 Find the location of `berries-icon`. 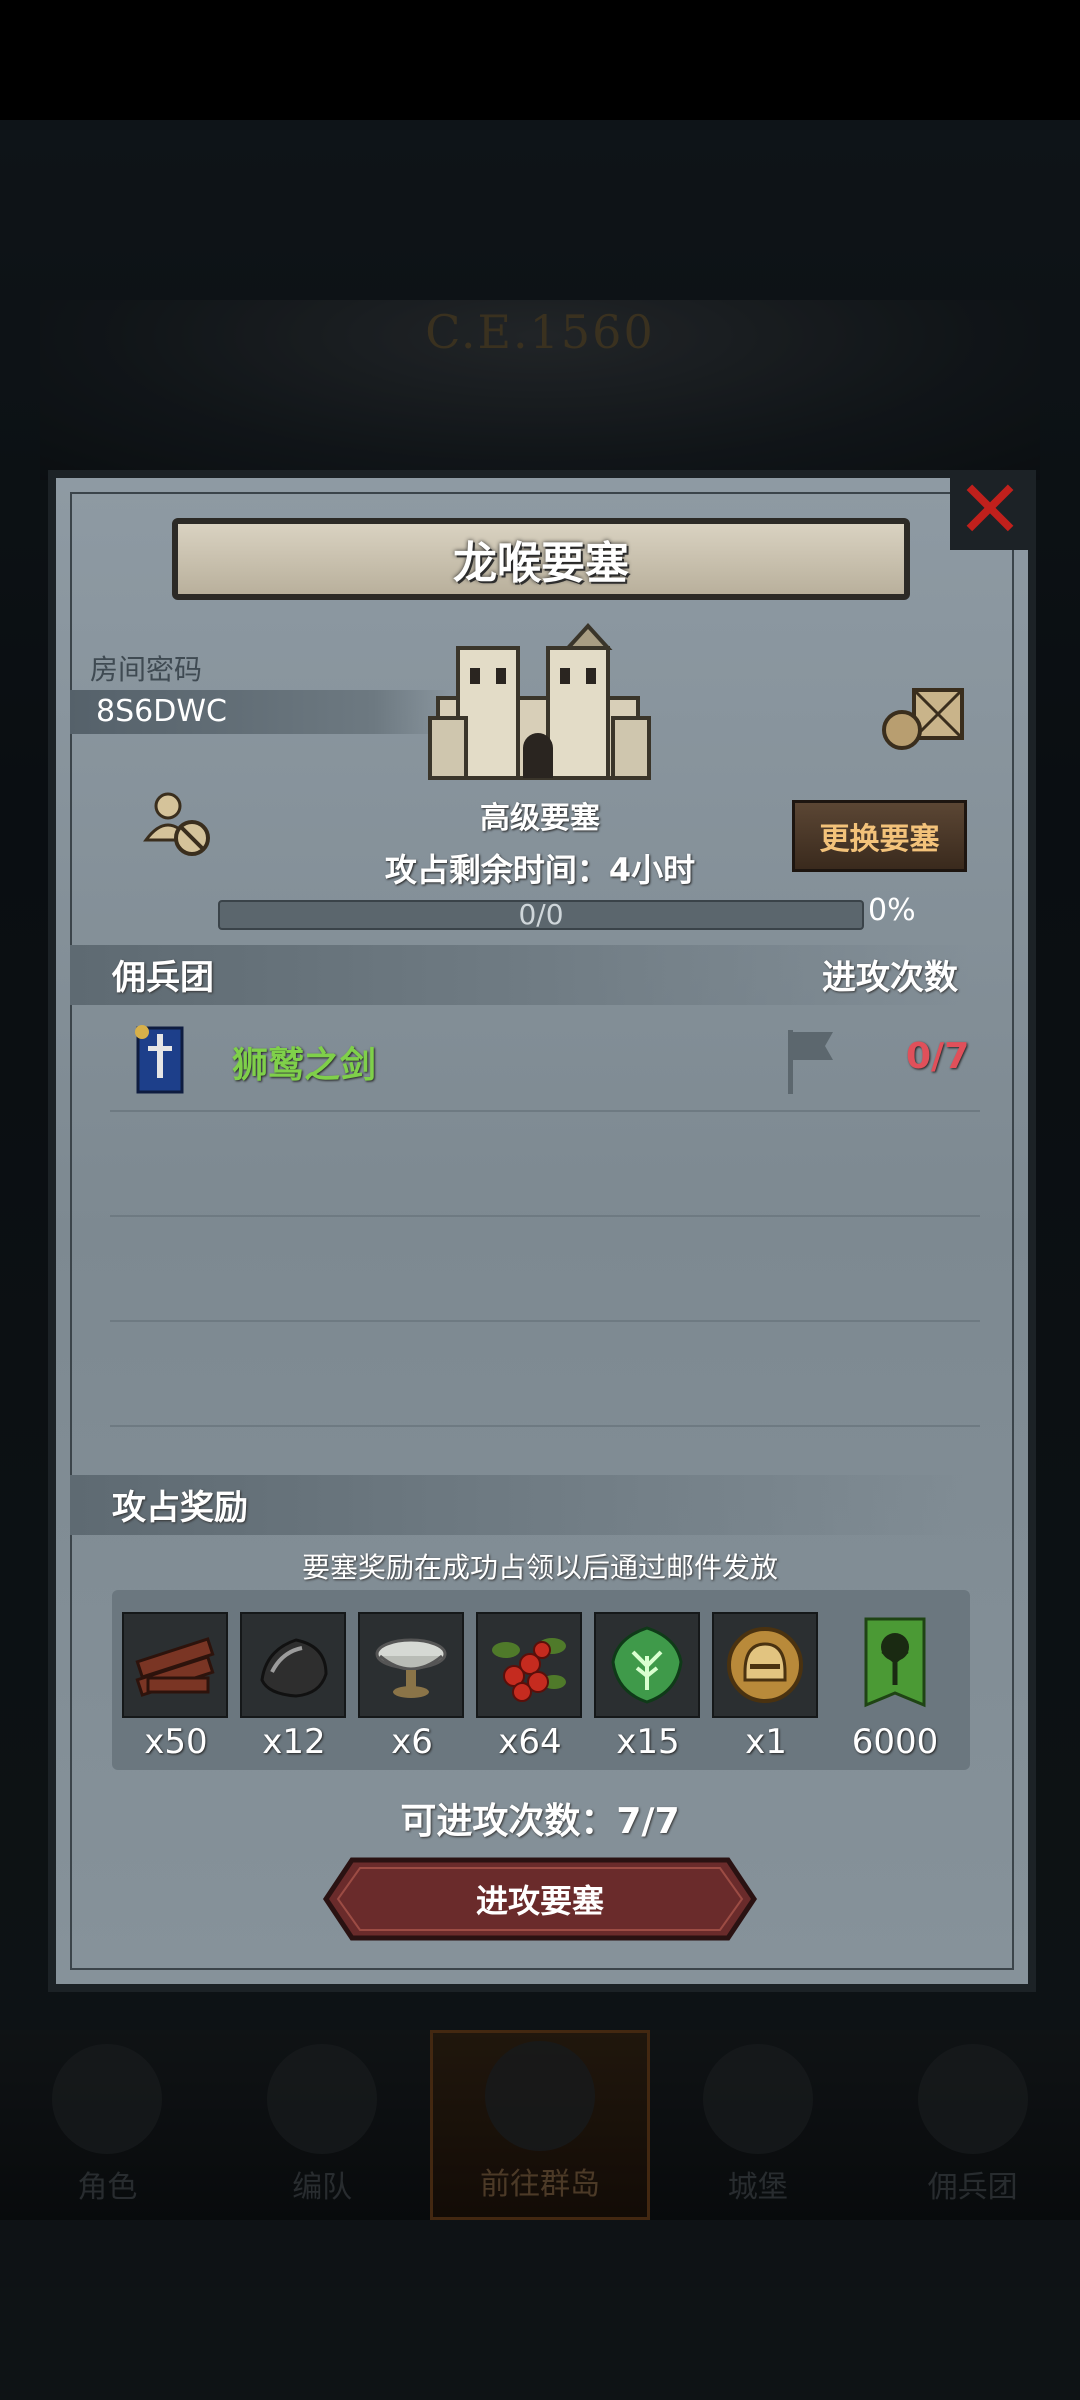

berries-icon is located at coordinates (529, 1665).